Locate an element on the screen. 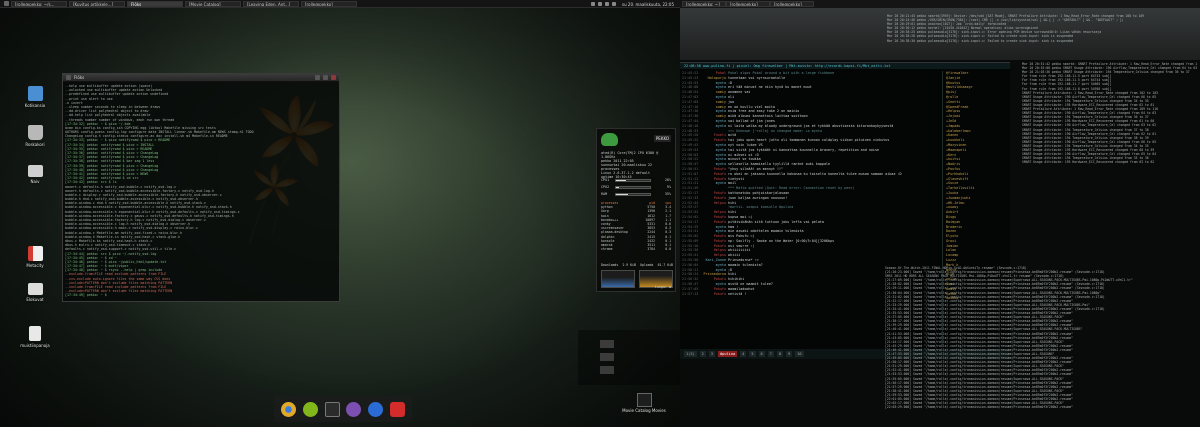  trash-icon is located at coordinates (35, 132).